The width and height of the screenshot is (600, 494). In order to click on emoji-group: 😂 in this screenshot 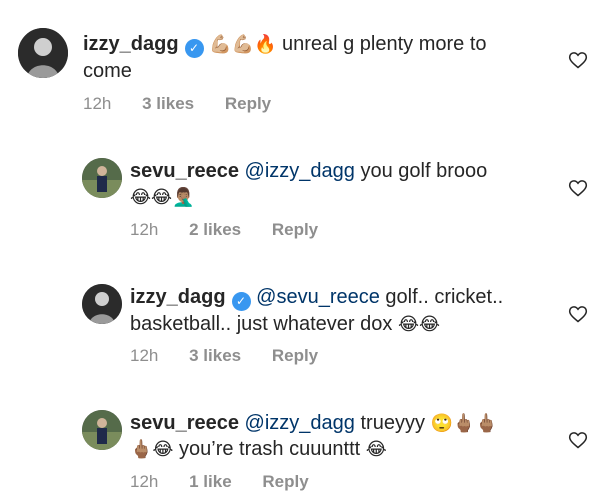, I will do `click(376, 449)`.